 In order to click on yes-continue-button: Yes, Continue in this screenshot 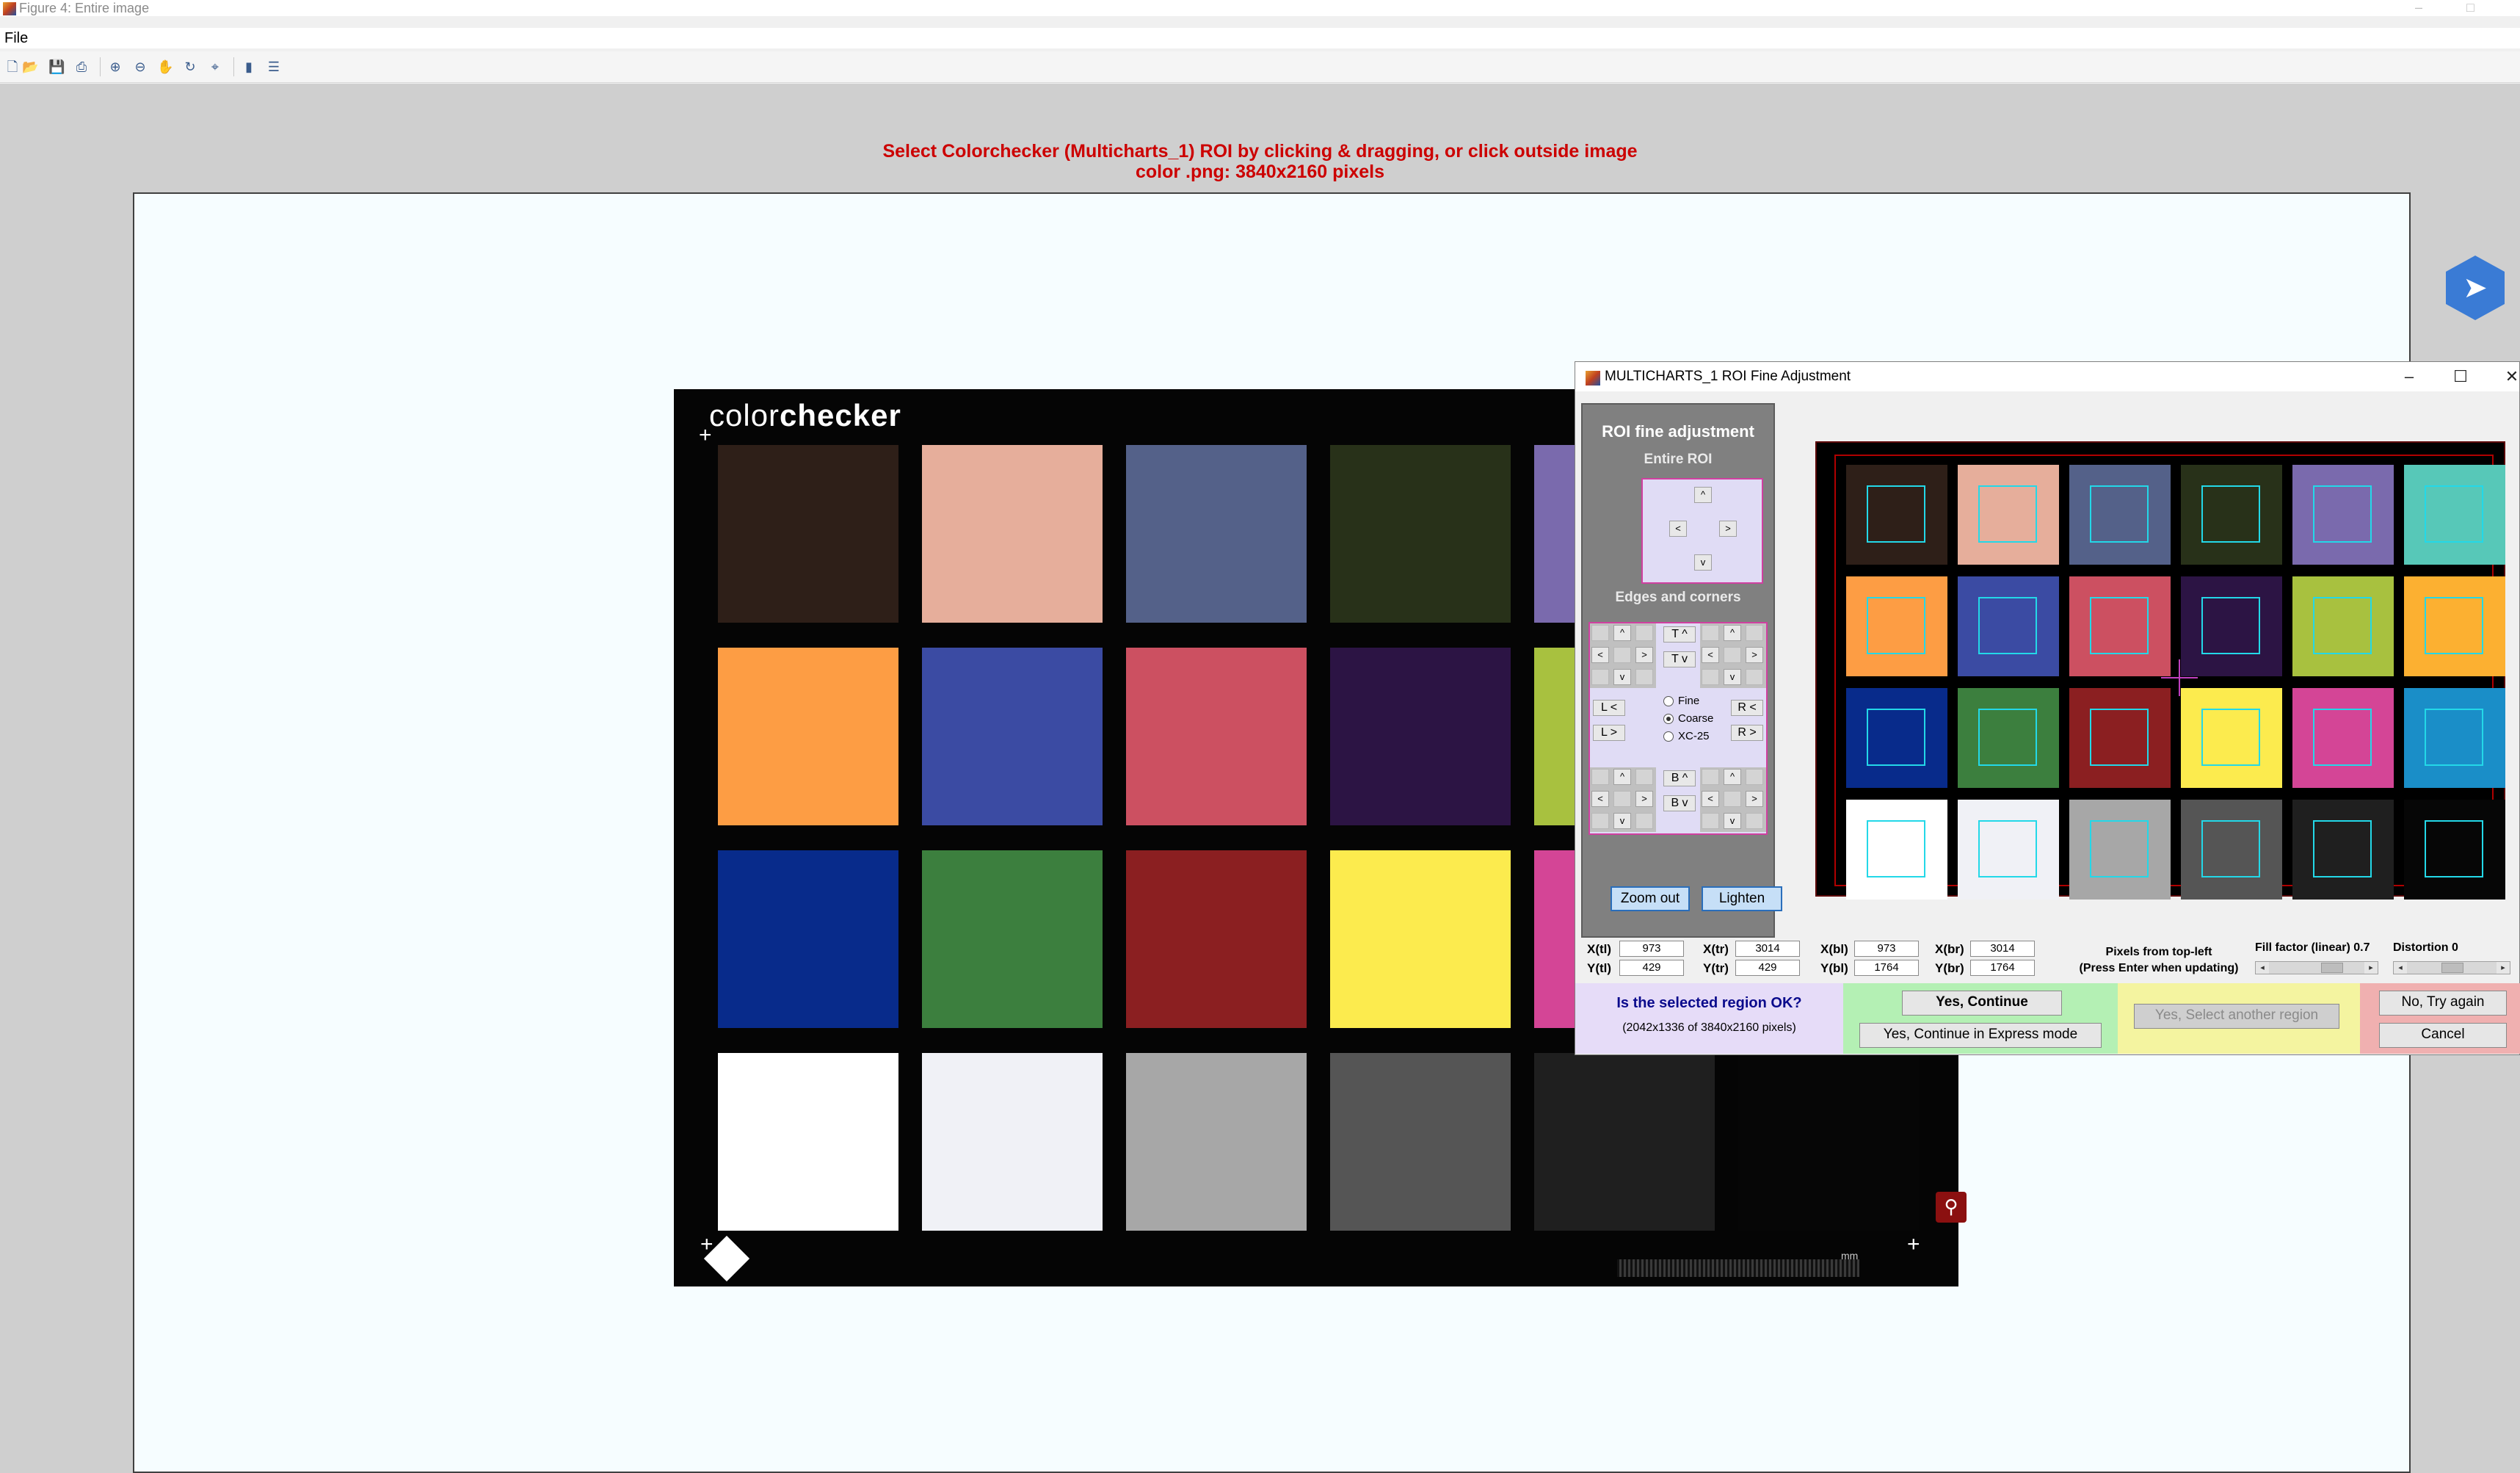, I will do `click(1982, 1003)`.